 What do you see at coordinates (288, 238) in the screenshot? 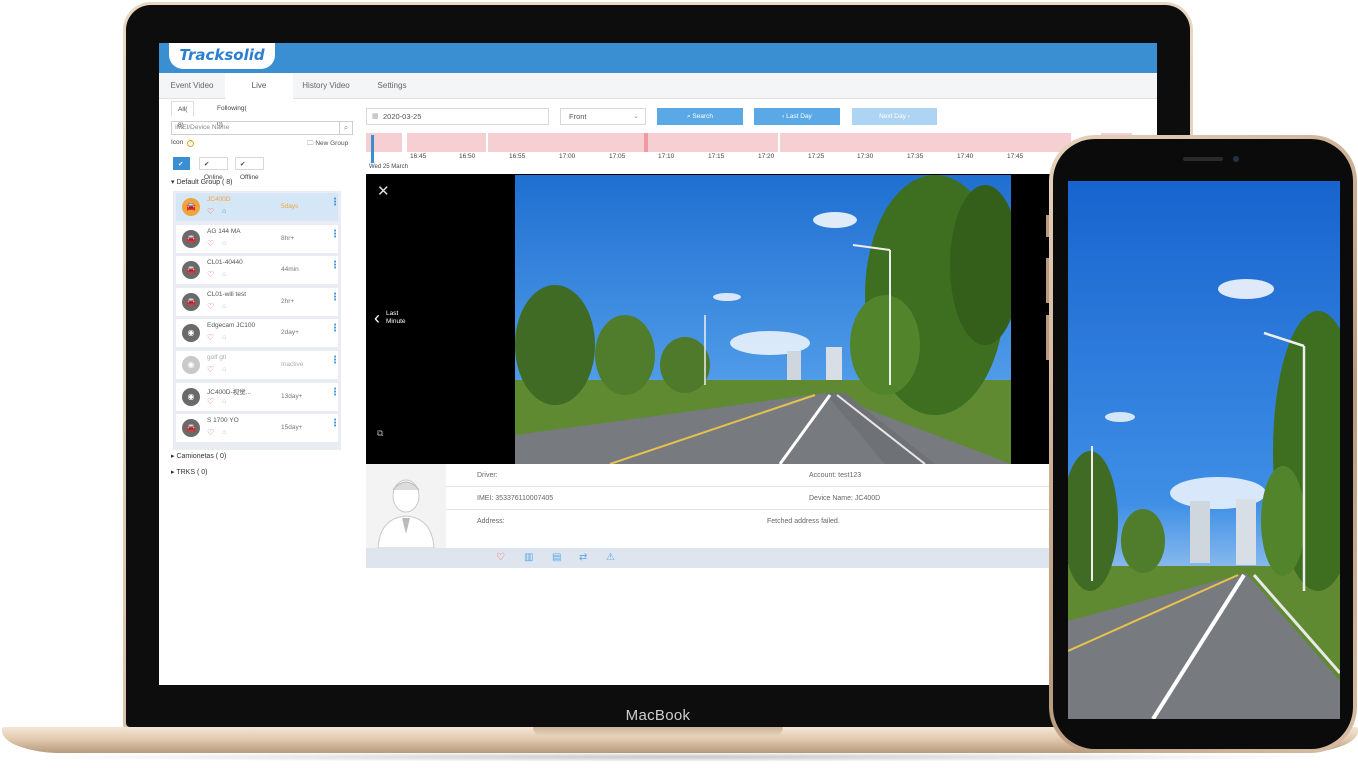
I see `device-last-seen: 8hr+` at bounding box center [288, 238].